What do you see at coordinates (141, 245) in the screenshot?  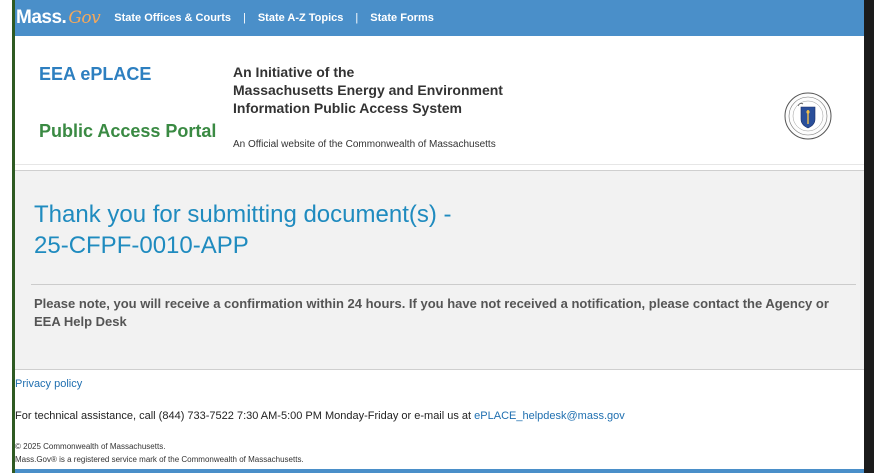 I see `application-number: 25-CFPF-0010-APP` at bounding box center [141, 245].